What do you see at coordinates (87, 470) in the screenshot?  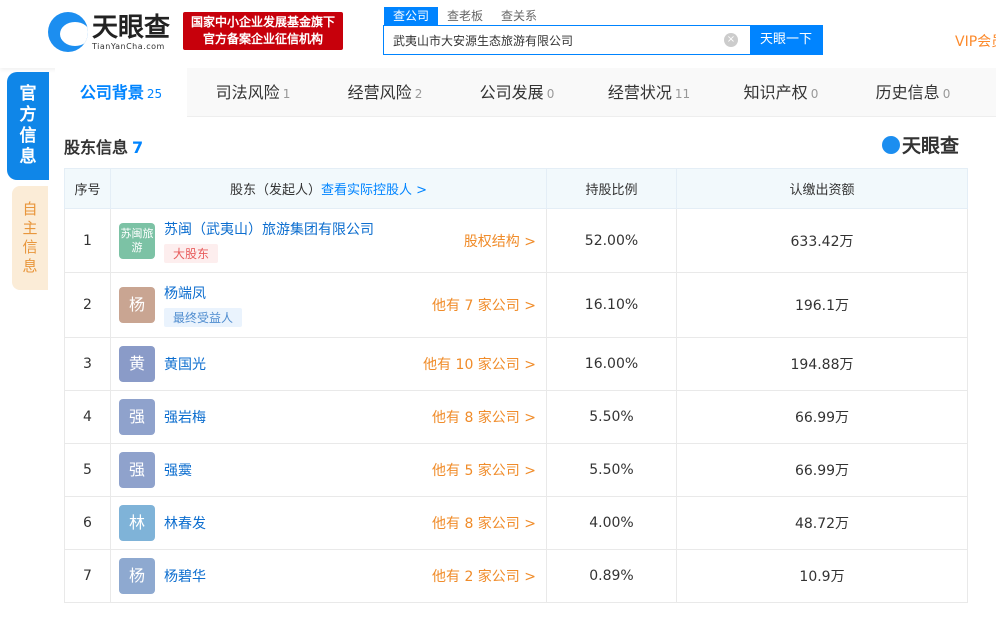 I see `cell-no: 5` at bounding box center [87, 470].